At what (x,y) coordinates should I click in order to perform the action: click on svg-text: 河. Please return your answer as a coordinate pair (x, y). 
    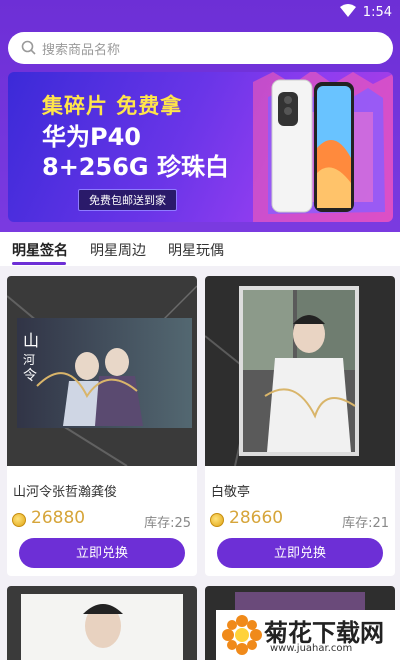
    Looking at the image, I should click on (29, 360).